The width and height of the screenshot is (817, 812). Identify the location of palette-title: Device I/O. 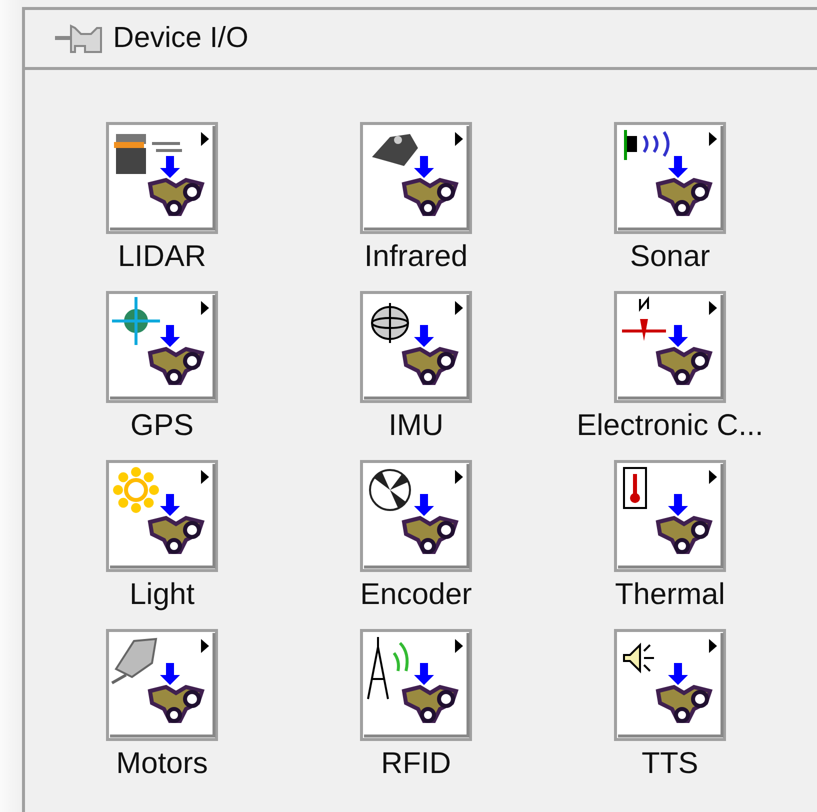
(180, 38).